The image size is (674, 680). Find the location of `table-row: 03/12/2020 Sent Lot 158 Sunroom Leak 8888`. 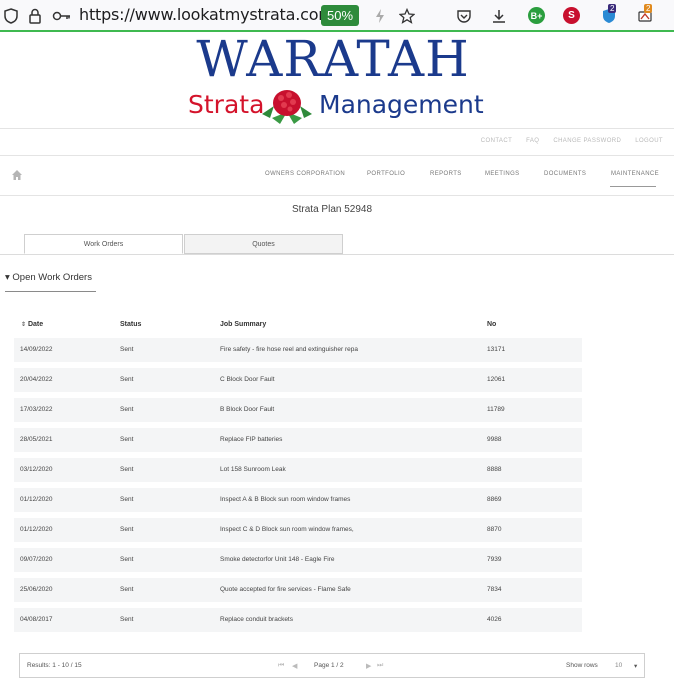

table-row: 03/12/2020 Sent Lot 158 Sunroom Leak 8888 is located at coordinates (298, 470).